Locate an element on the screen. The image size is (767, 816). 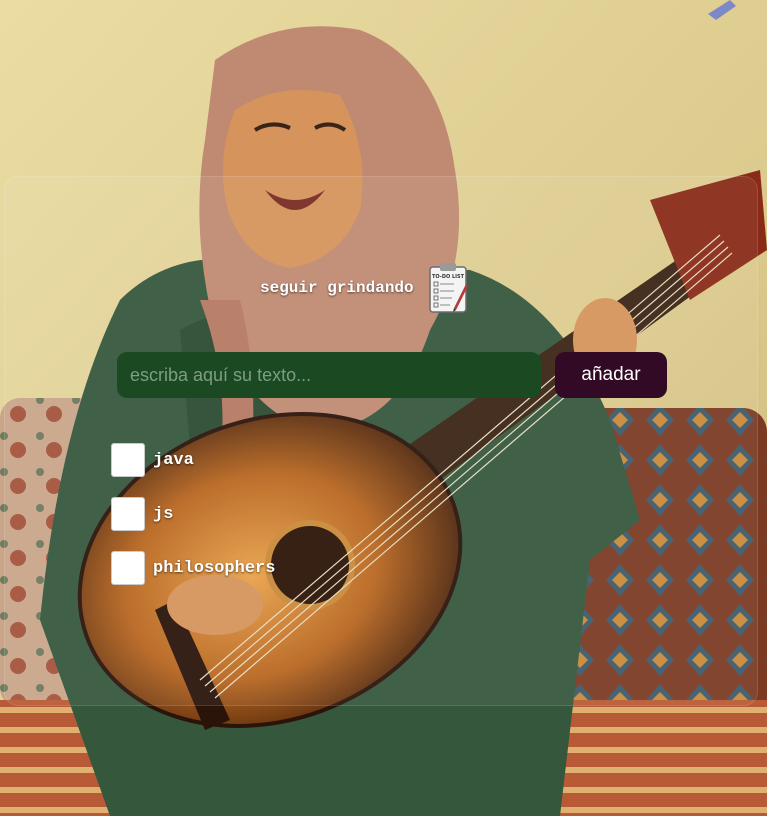
add-button: añadar is located at coordinates (611, 375).